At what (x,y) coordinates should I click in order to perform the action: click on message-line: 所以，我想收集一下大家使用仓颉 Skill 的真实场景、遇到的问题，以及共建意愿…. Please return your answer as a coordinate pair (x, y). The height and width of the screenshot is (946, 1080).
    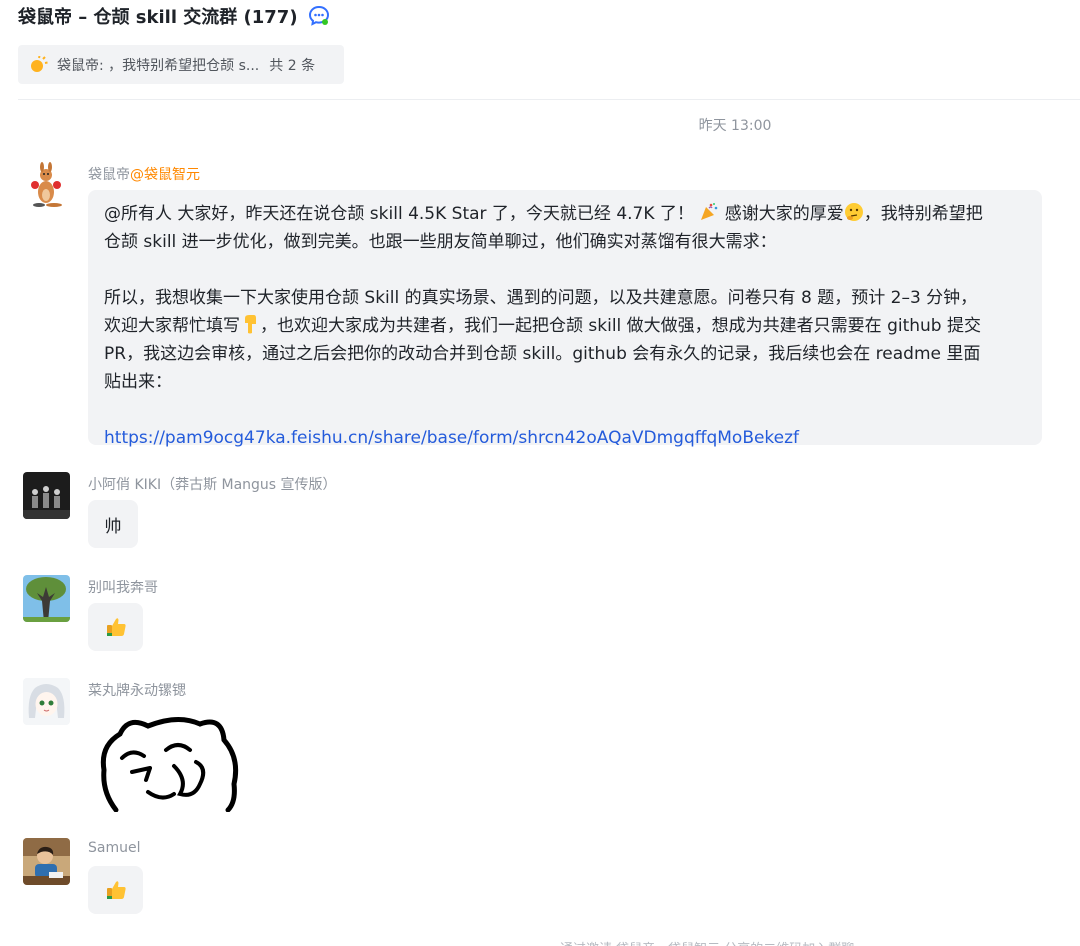
    Looking at the image, I should click on (541, 298).